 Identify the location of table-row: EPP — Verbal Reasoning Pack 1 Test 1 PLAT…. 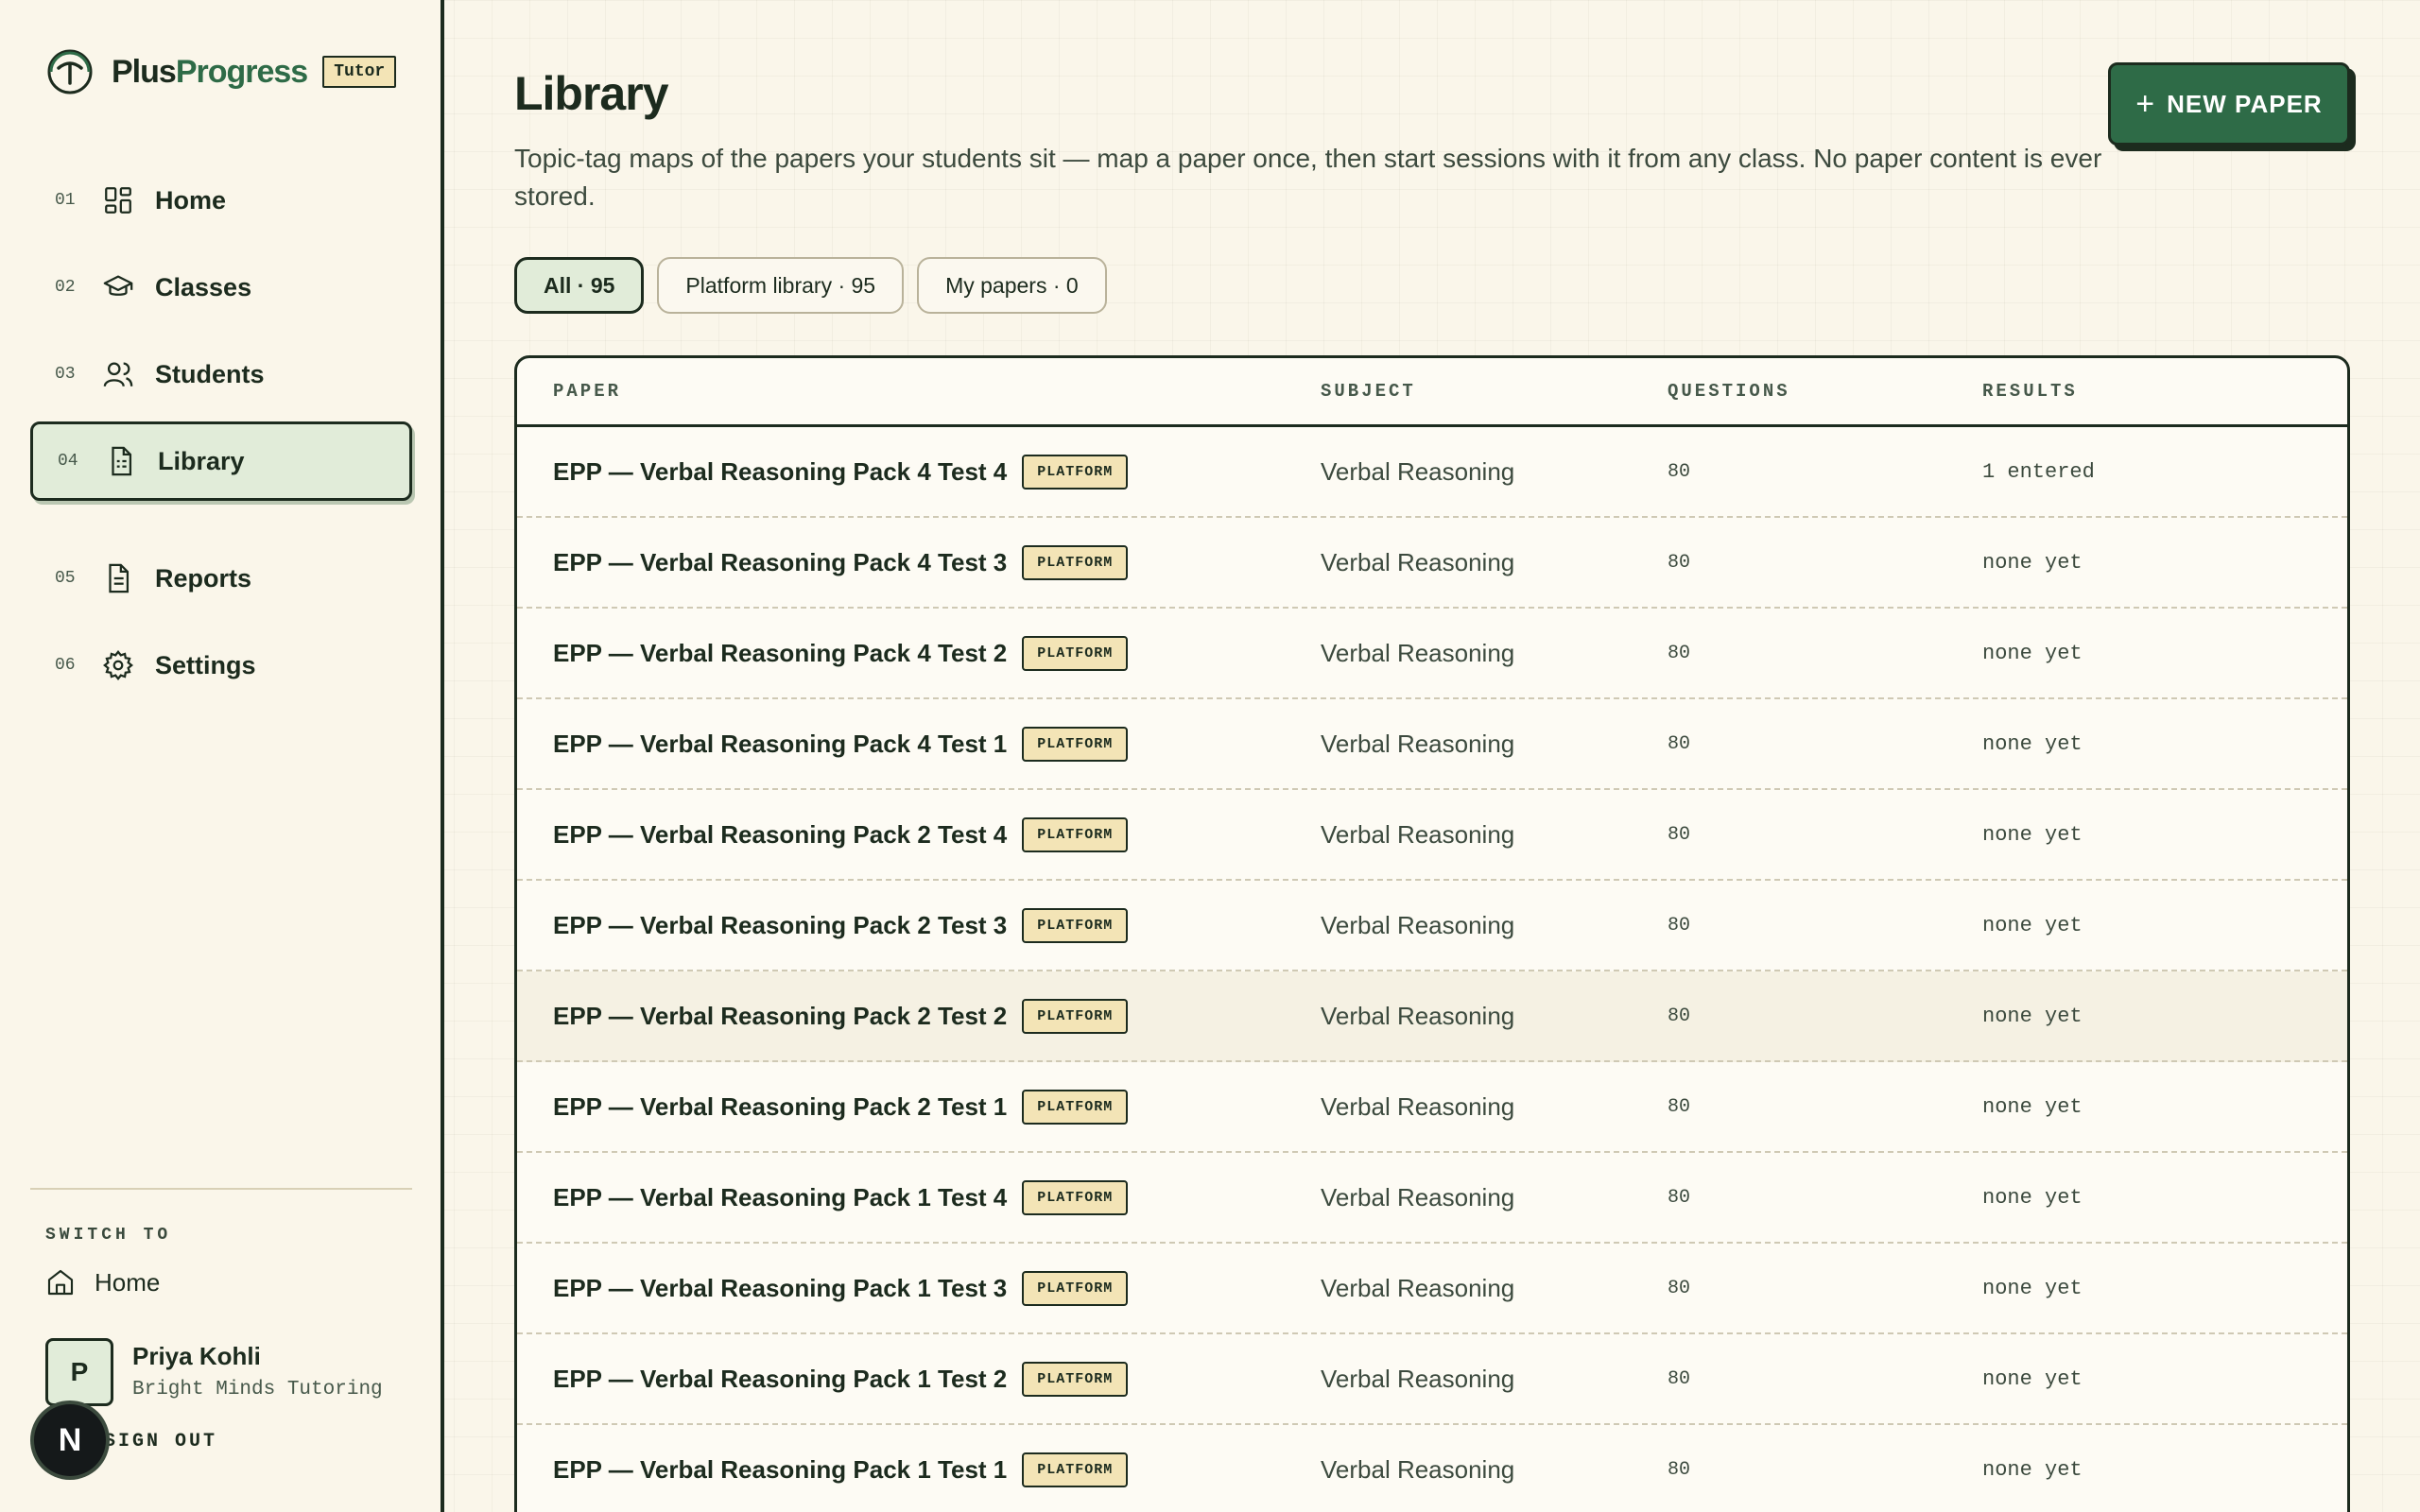
(1432, 1468).